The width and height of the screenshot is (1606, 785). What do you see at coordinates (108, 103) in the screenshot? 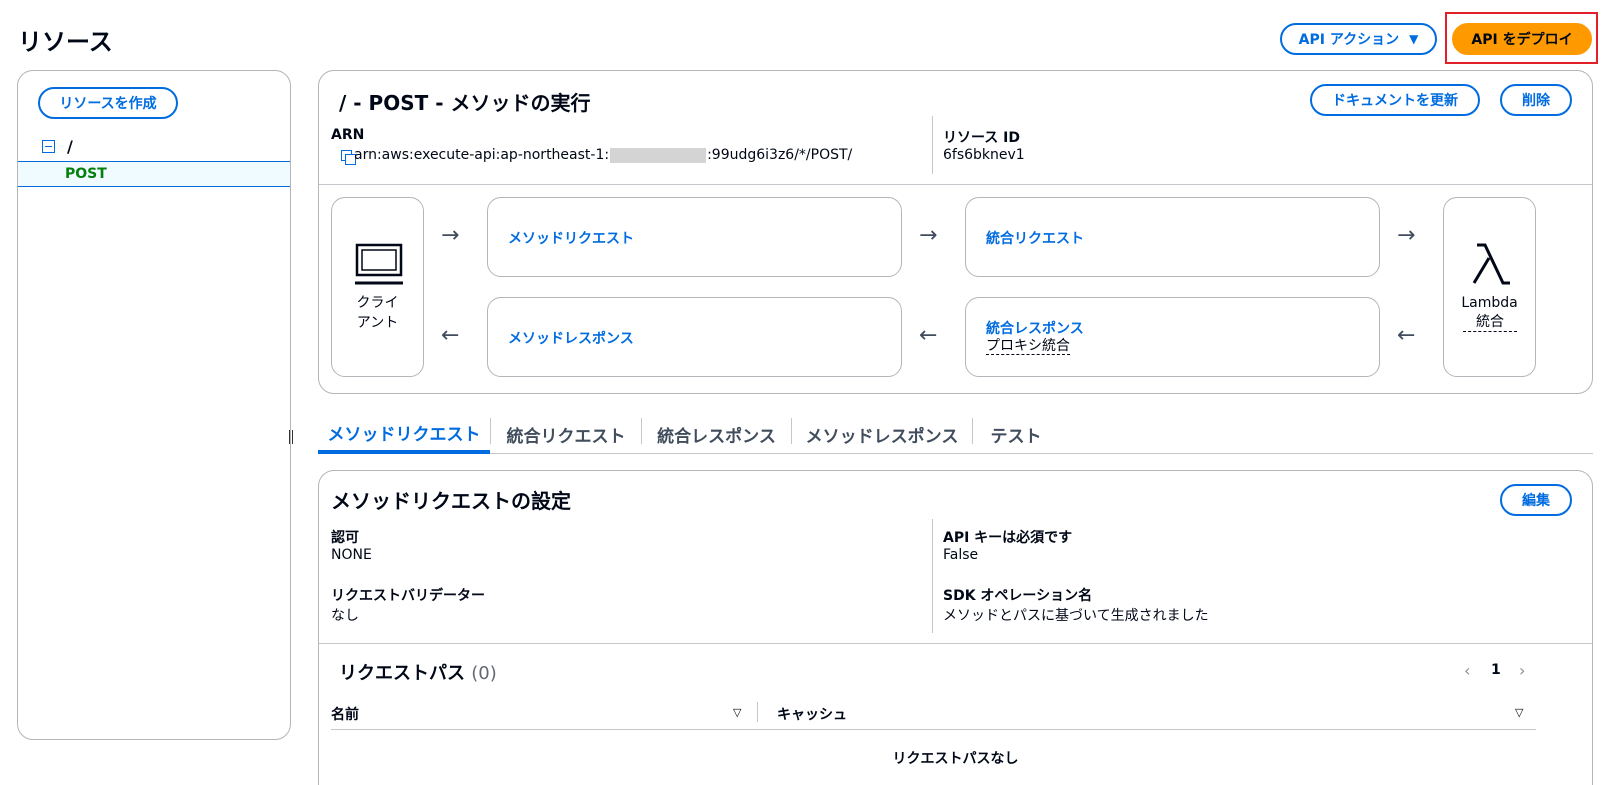
I see `create-resource-button: リソースを作成` at bounding box center [108, 103].